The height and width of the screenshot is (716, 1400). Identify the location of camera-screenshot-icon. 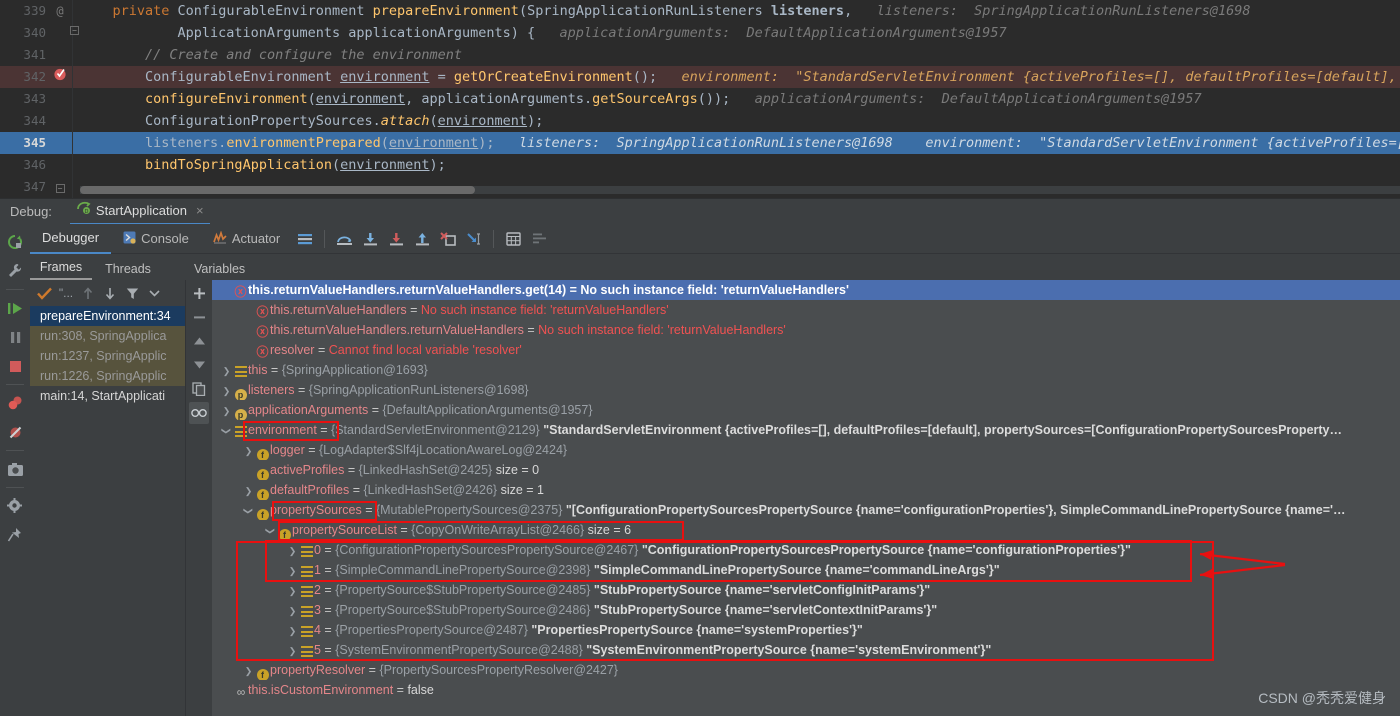
(15, 469).